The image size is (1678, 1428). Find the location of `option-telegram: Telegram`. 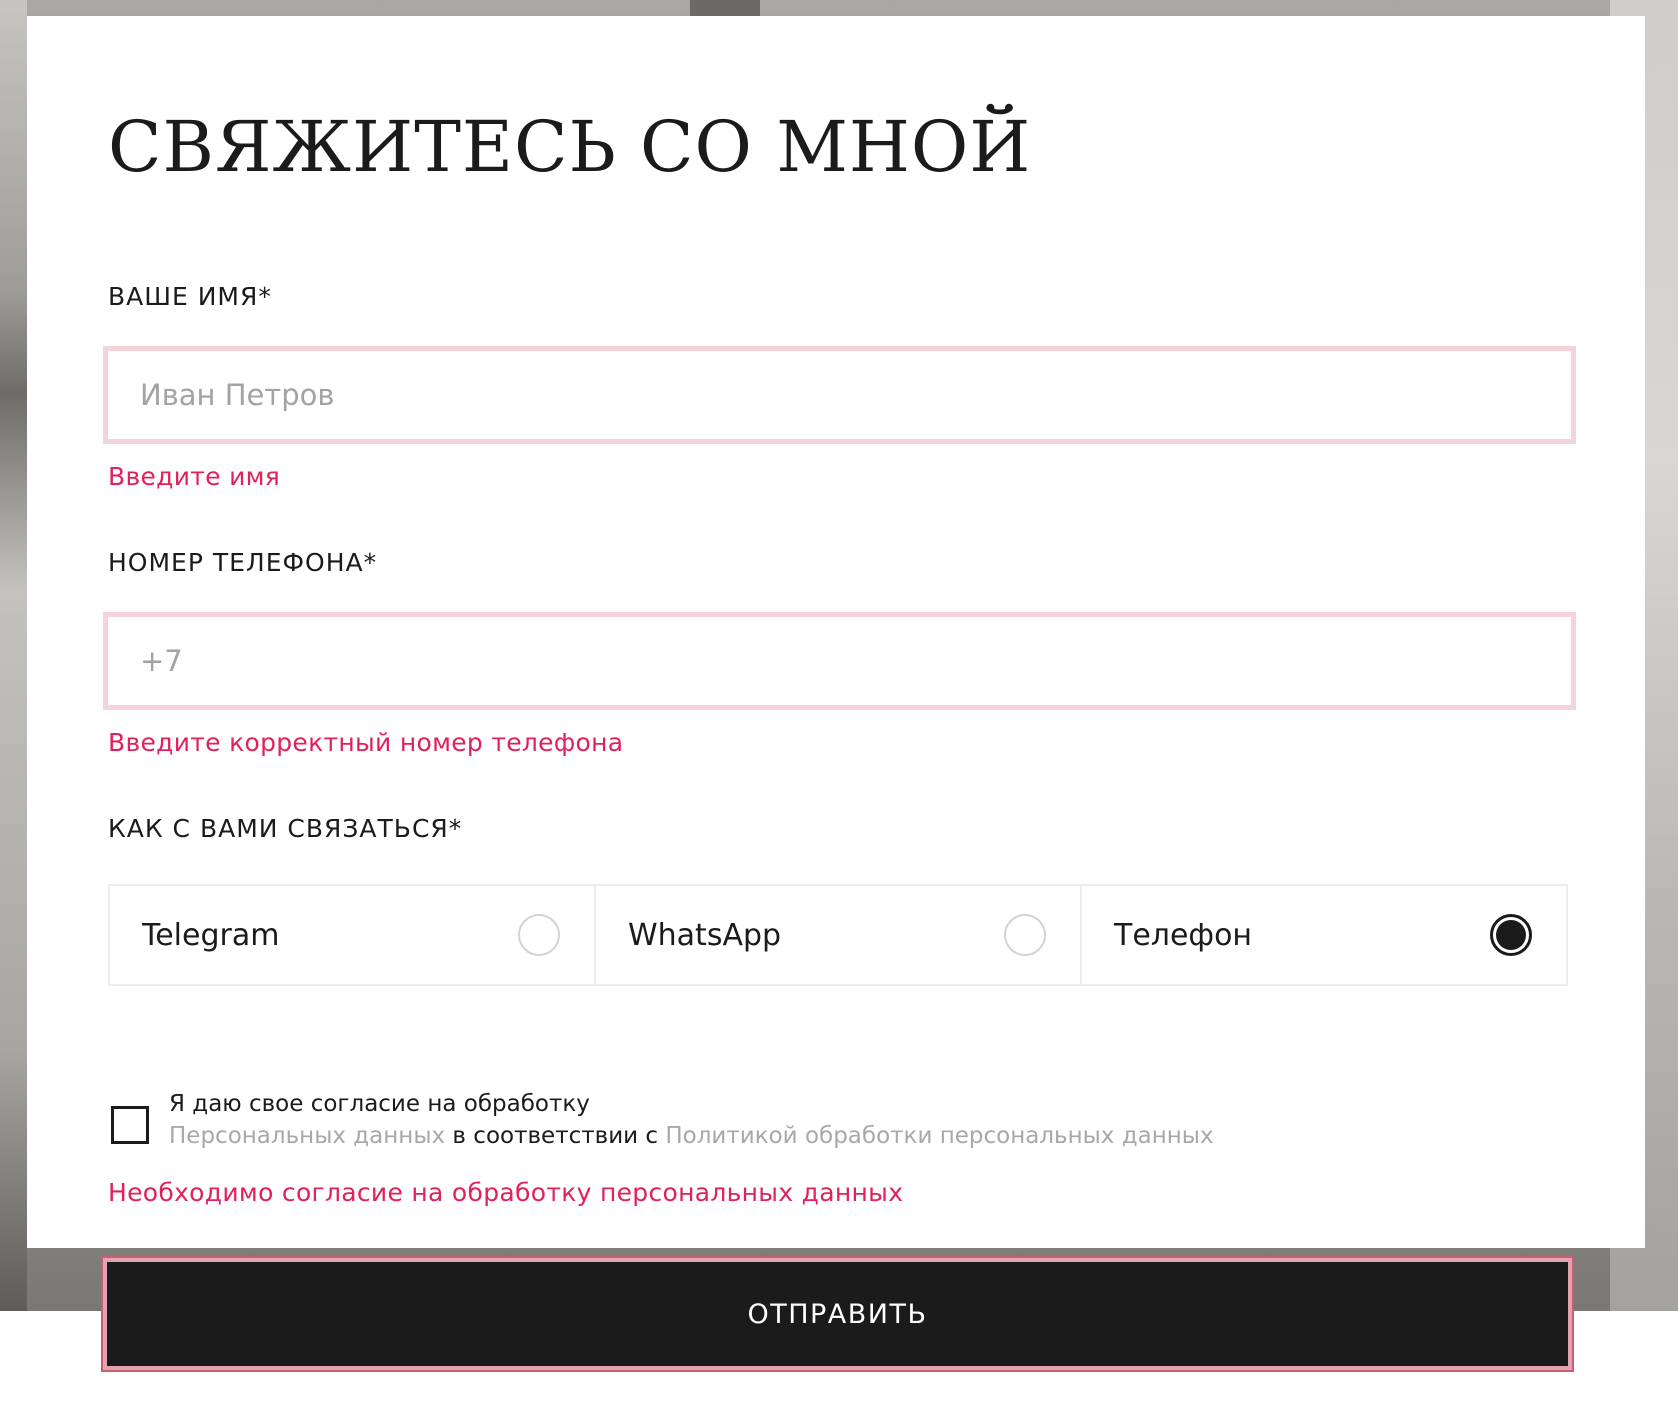

option-telegram: Telegram is located at coordinates (353, 935).